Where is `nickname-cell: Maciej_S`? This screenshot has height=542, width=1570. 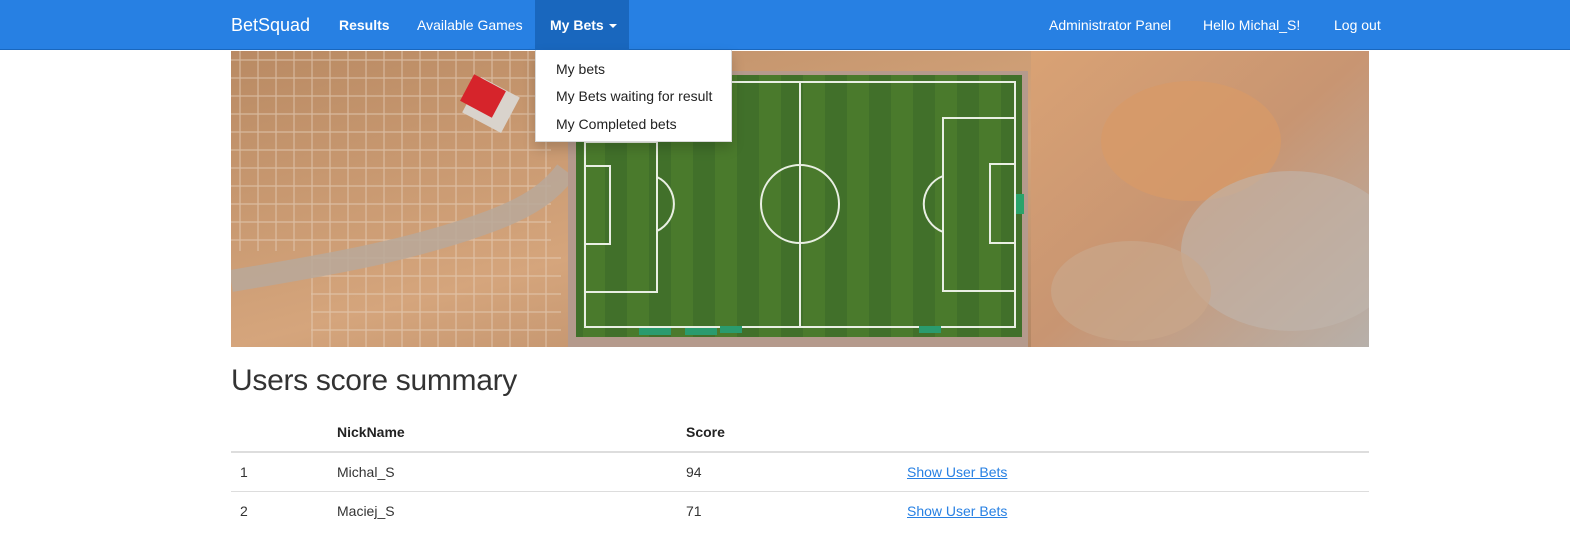
nickname-cell: Maciej_S is located at coordinates (366, 511).